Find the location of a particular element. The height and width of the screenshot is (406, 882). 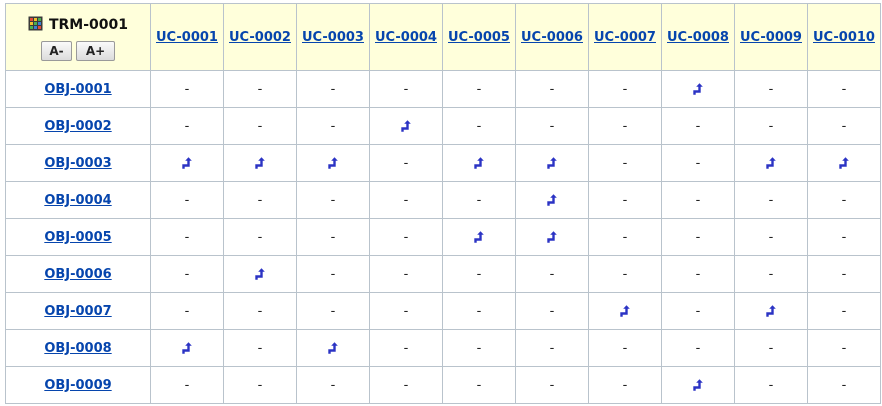

column-link: UC-0004 is located at coordinates (406, 37).